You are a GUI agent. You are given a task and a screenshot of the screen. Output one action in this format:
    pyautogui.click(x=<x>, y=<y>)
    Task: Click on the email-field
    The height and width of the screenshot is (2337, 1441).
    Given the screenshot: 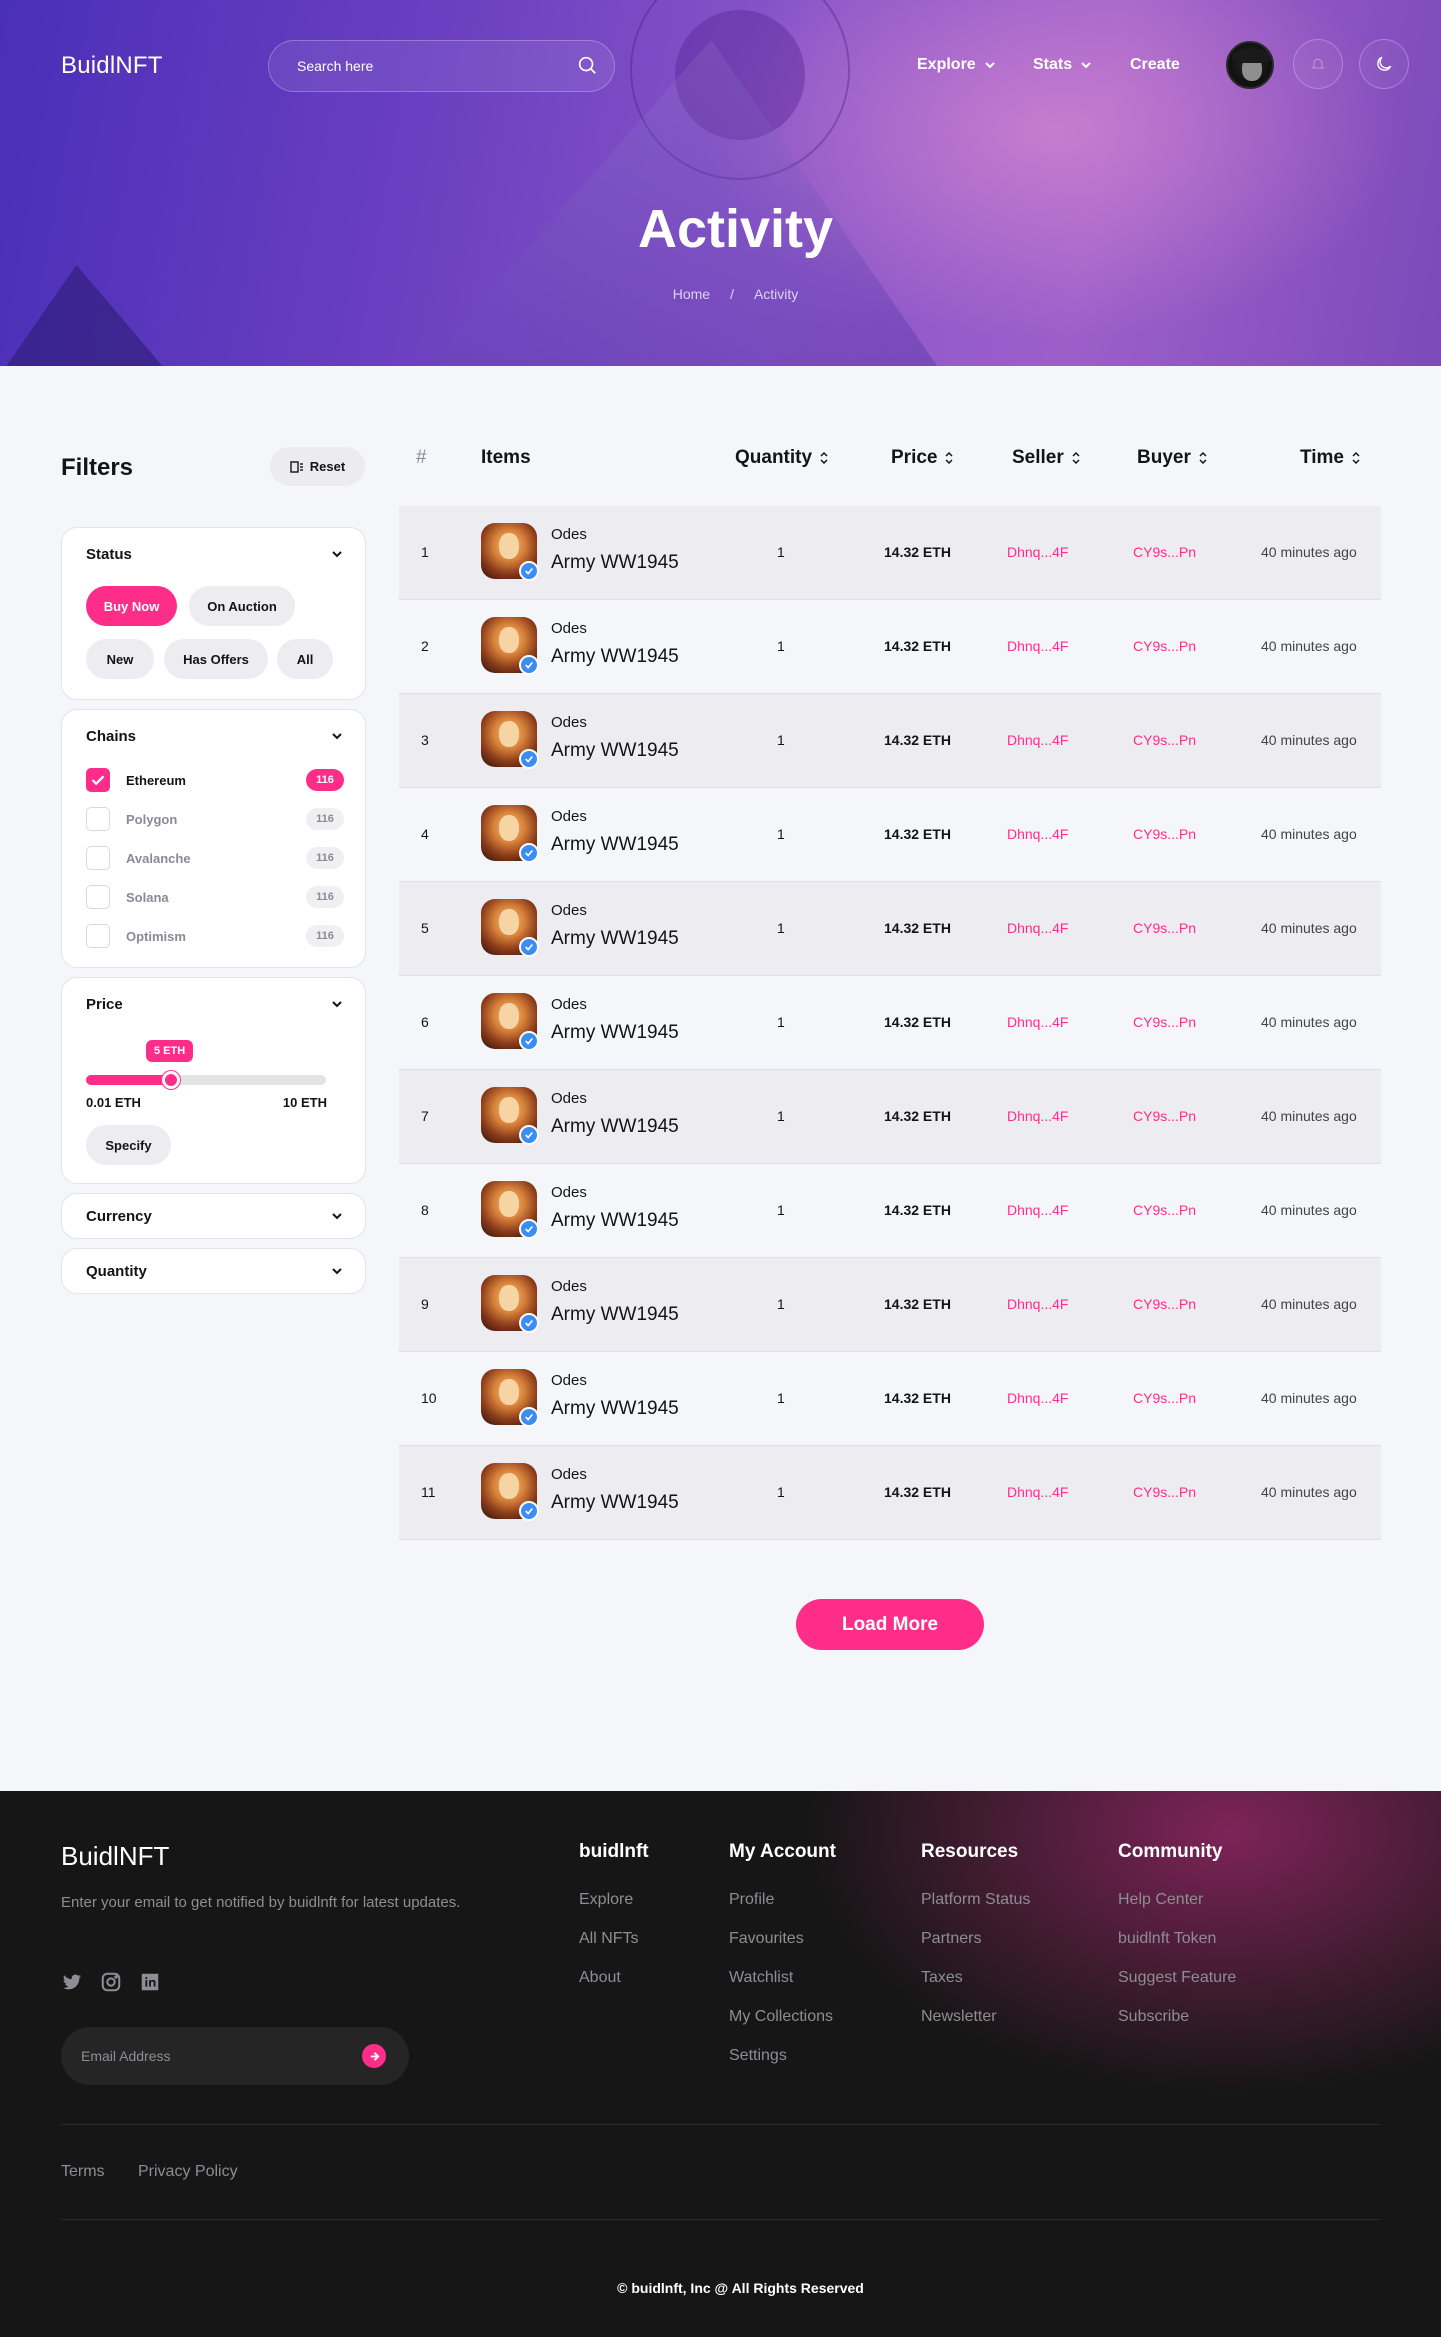 What is the action you would take?
    pyautogui.click(x=211, y=2056)
    